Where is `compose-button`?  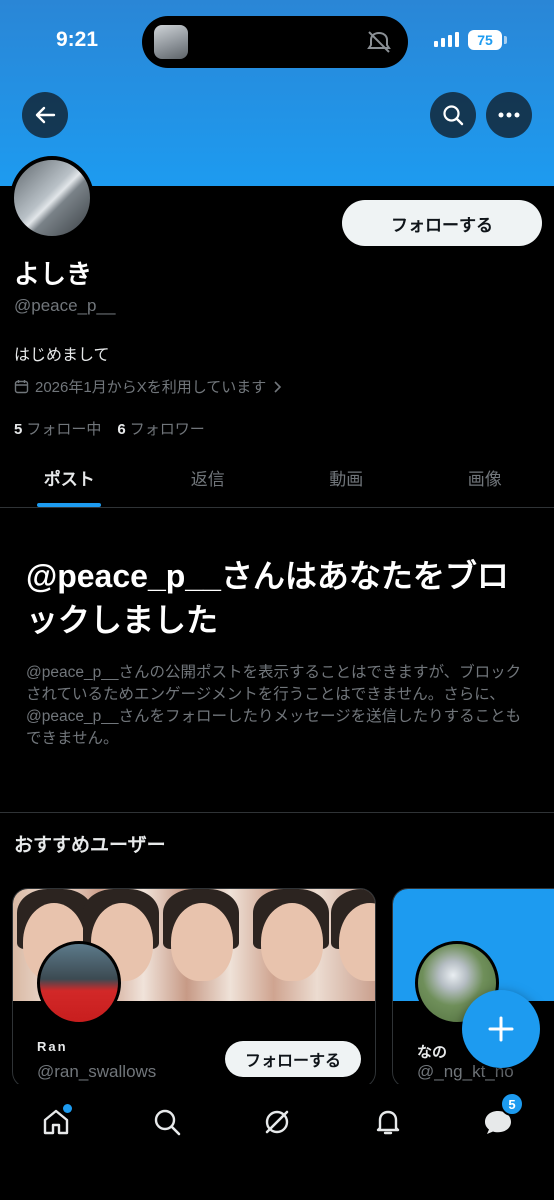
compose-button is located at coordinates (501, 1029).